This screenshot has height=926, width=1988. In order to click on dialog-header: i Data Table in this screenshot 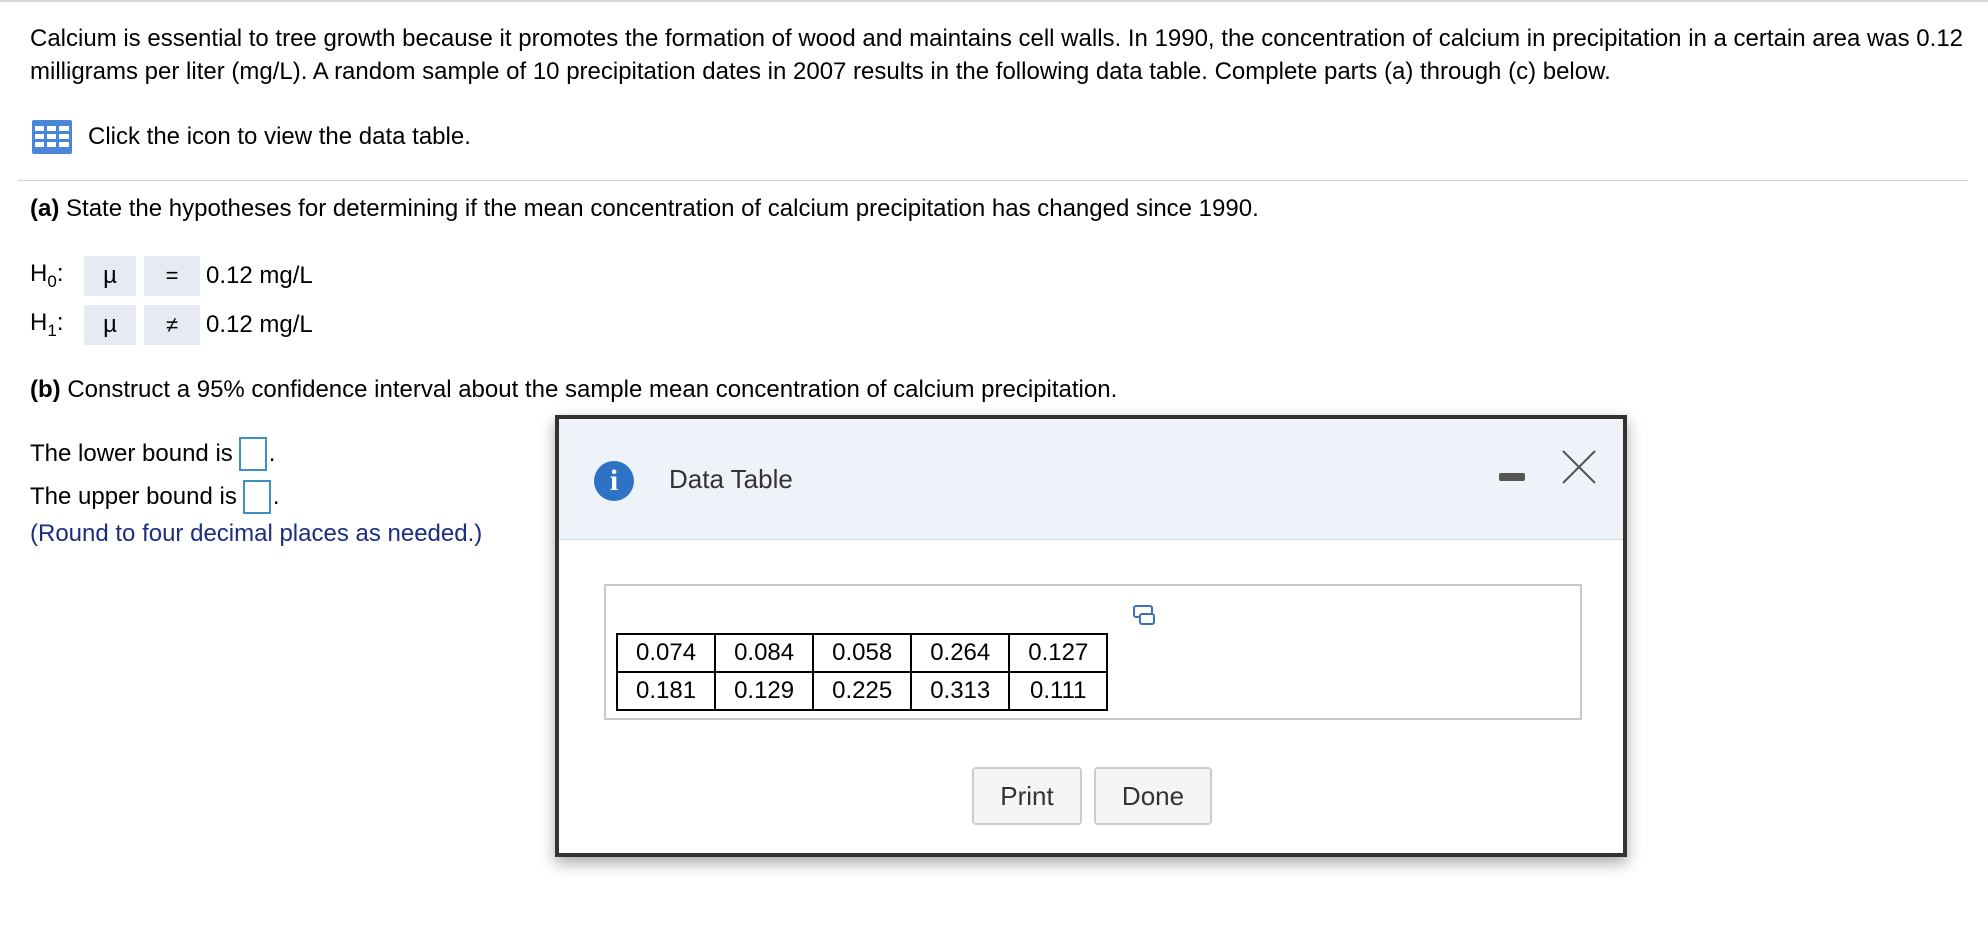, I will do `click(1091, 479)`.